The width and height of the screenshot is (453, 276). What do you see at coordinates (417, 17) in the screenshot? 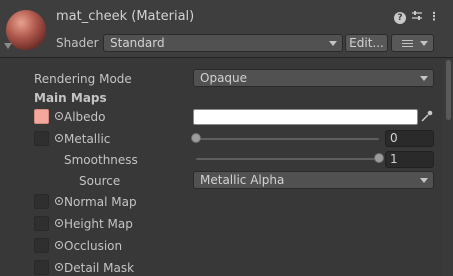
I see `preset-icon` at bounding box center [417, 17].